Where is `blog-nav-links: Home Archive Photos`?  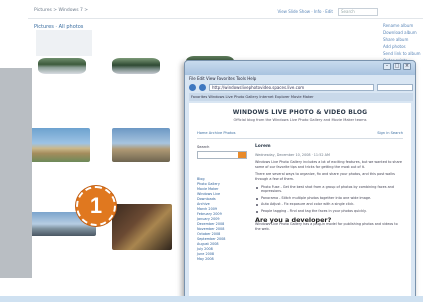
blog-nav-links: Home Archive Photos is located at coordinates (216, 133).